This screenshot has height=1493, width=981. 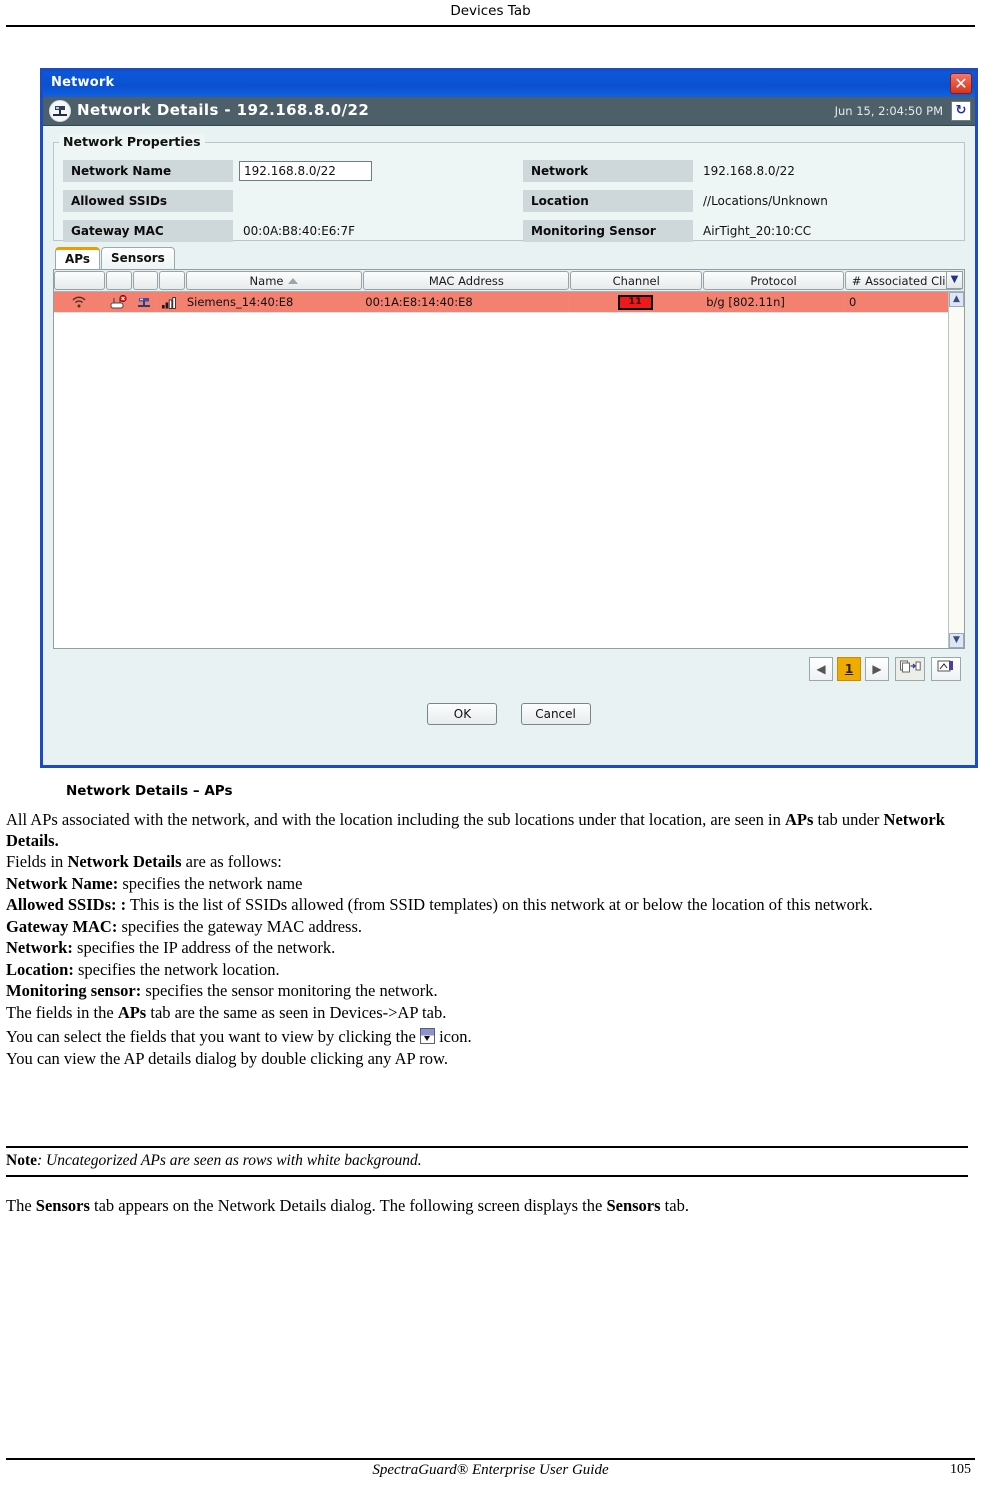 I want to click on value-monitoring-sensor: AirTight_20:10:CC, so click(x=757, y=231).